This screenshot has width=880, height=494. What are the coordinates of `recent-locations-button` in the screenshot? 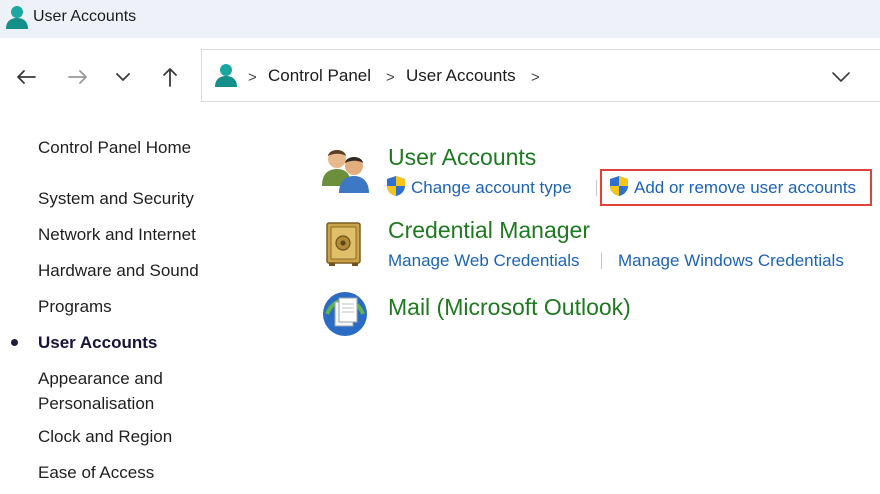 It's located at (123, 77).